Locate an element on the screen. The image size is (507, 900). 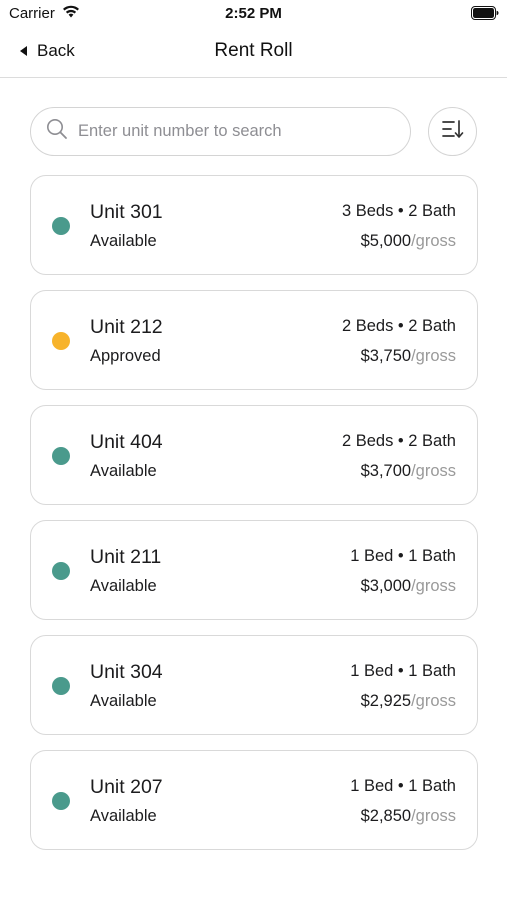
unit-name: Unit 301 is located at coordinates (126, 212).